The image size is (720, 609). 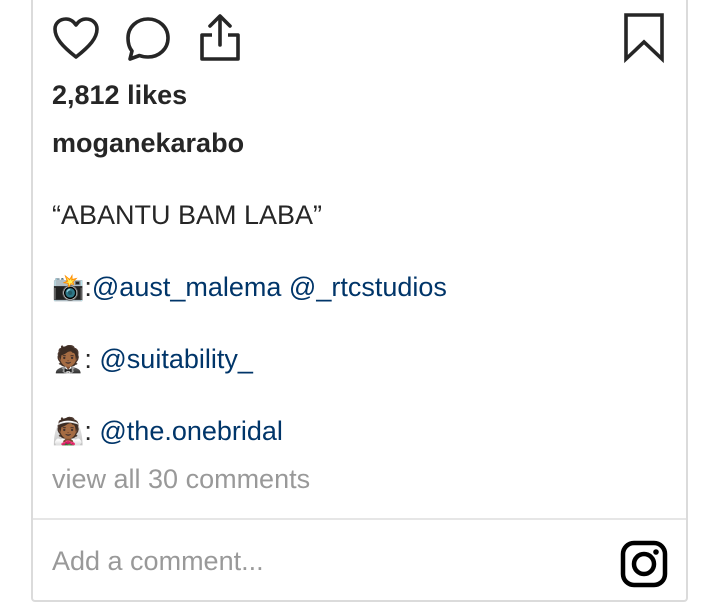 What do you see at coordinates (644, 38) in the screenshot?
I see `bookmark-icon` at bounding box center [644, 38].